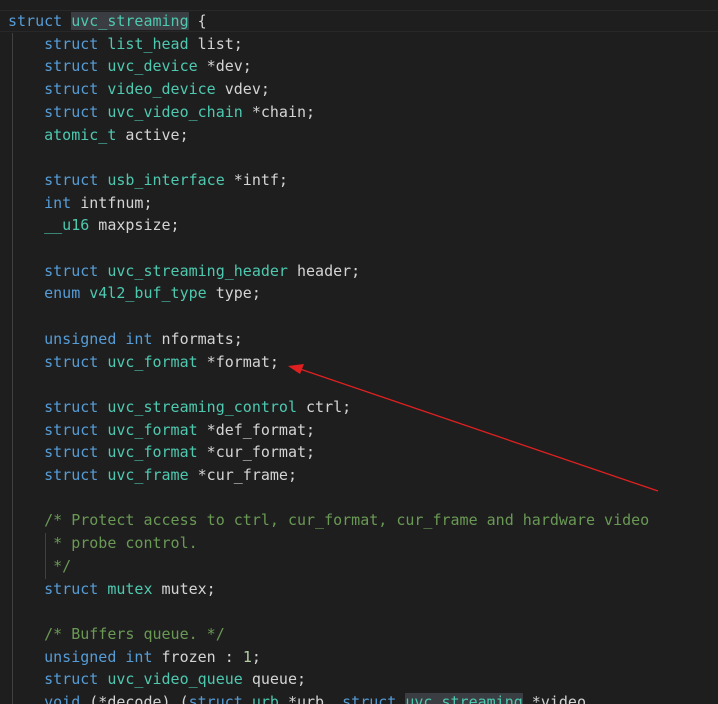 This screenshot has width=718, height=704. I want to click on code-token: uvc_video_queue, so click(175, 679).